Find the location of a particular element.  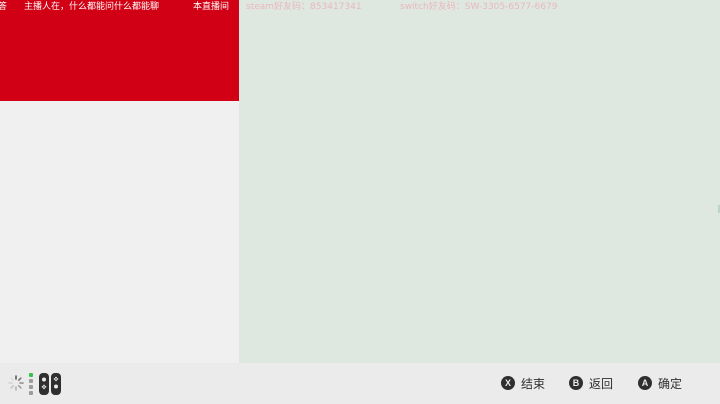

confirm-button: A 确定 is located at coordinates (660, 383).